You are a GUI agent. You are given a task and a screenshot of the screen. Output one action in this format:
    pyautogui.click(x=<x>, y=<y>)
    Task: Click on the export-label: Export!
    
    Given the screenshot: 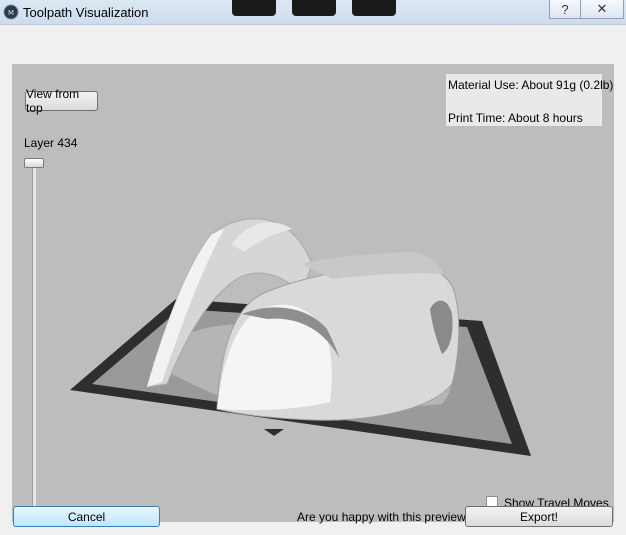 What is the action you would take?
    pyautogui.click(x=538, y=516)
    